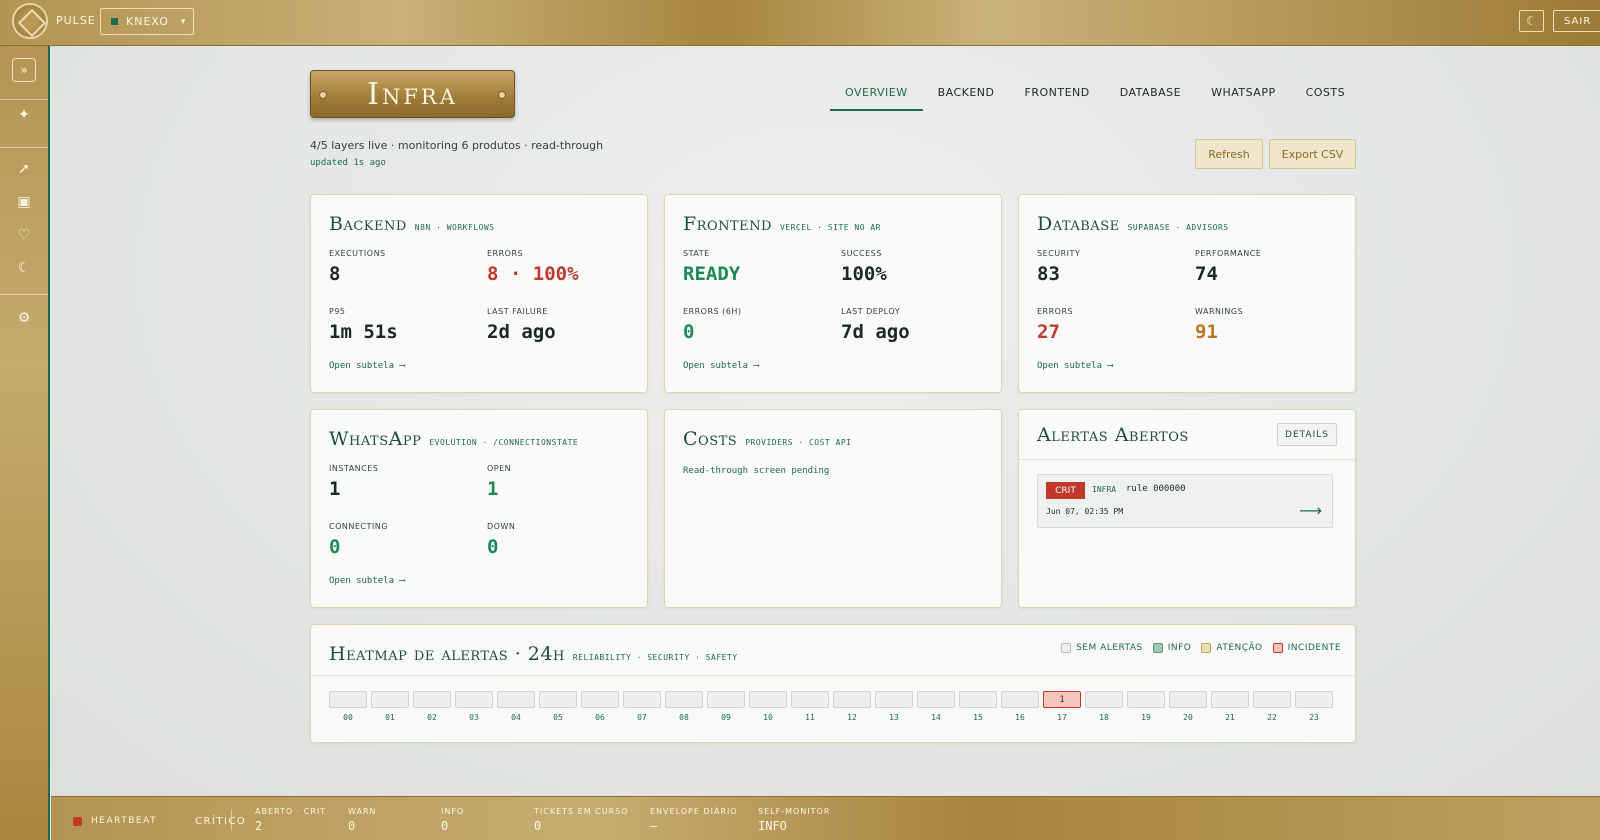 This screenshot has width=1600, height=840. I want to click on heatmap-hour-label: 02, so click(432, 717).